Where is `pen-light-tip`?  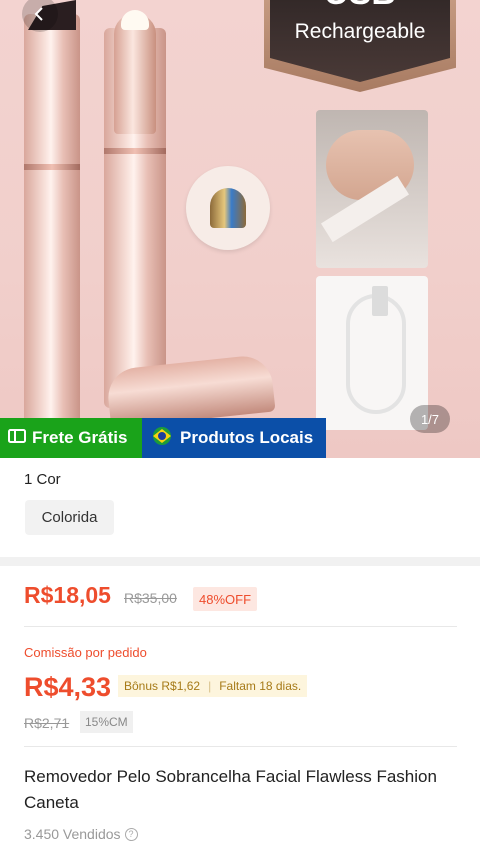 pen-light-tip is located at coordinates (135, 20).